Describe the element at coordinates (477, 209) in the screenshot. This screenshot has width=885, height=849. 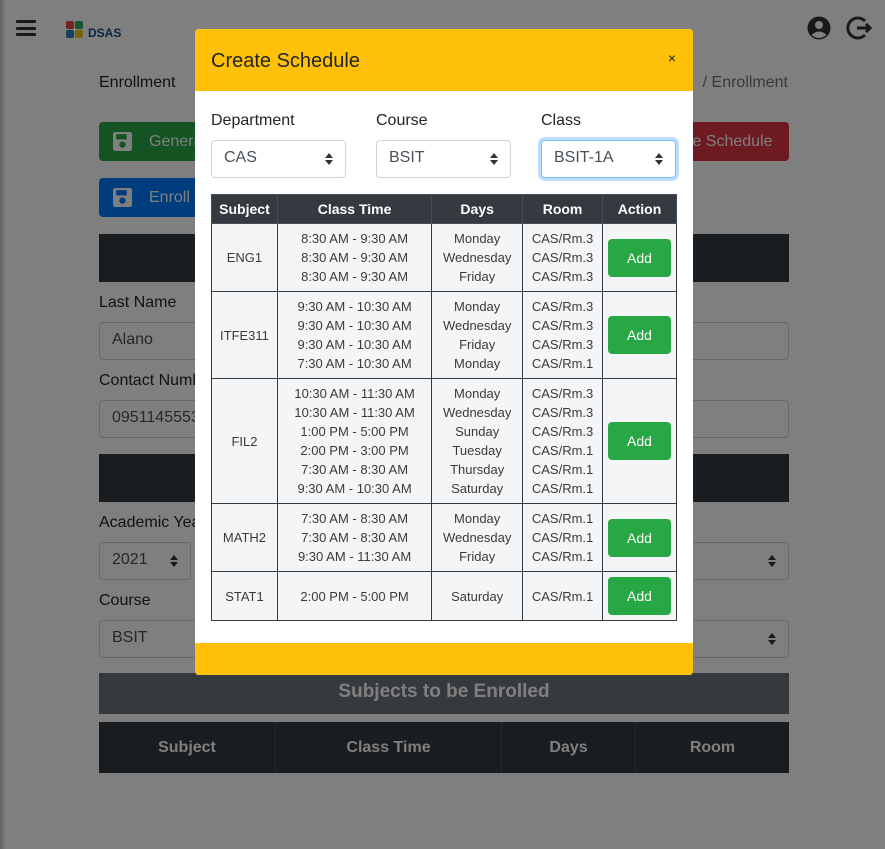
I see `column-header: Days` at that location.